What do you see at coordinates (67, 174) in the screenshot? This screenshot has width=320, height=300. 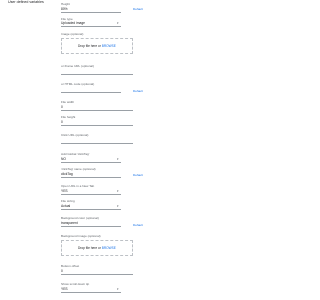 I see `click-tag-name-input: clickTag` at bounding box center [67, 174].